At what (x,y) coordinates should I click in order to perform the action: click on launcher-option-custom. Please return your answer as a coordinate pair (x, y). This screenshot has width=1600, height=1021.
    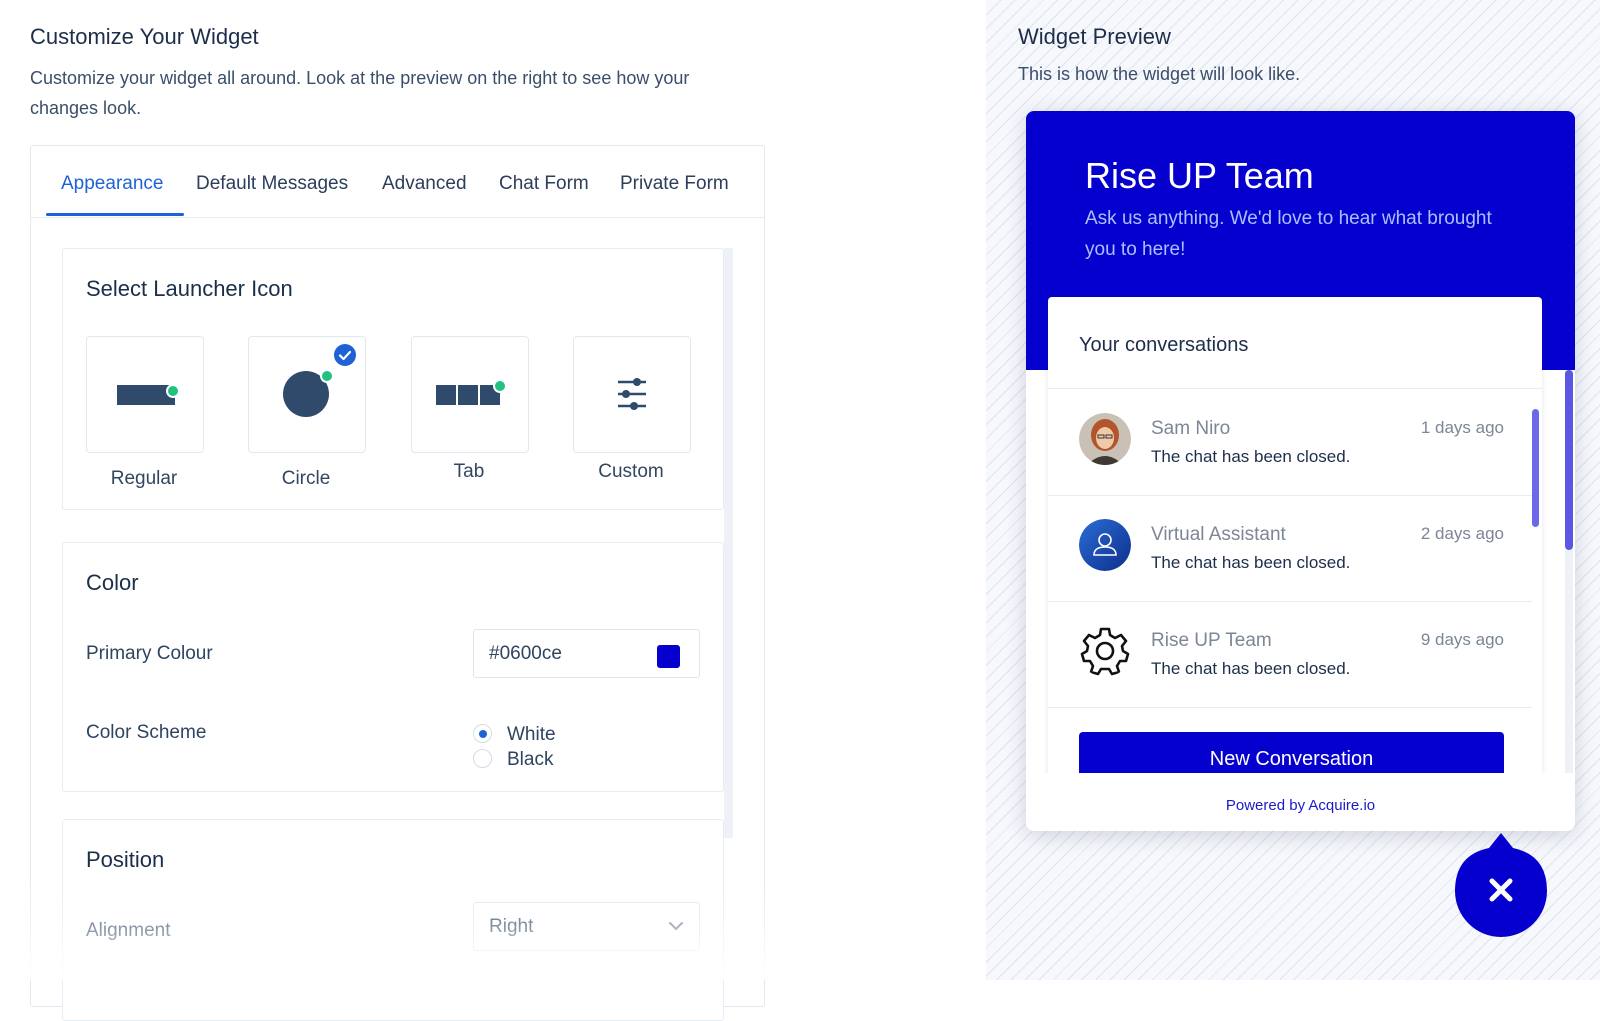
    Looking at the image, I should click on (632, 394).